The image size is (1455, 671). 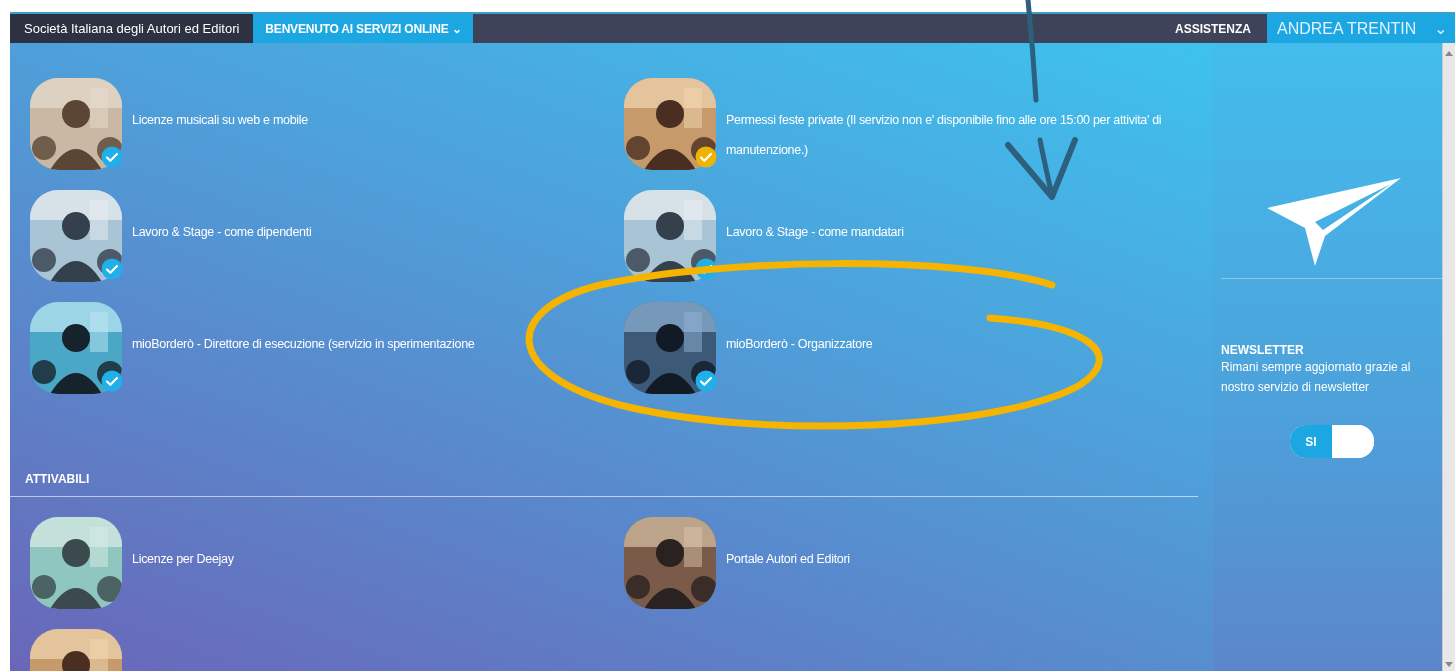 I want to click on brand-name: Società Italiana degli Autori ed Editori, so click(x=132, y=28).